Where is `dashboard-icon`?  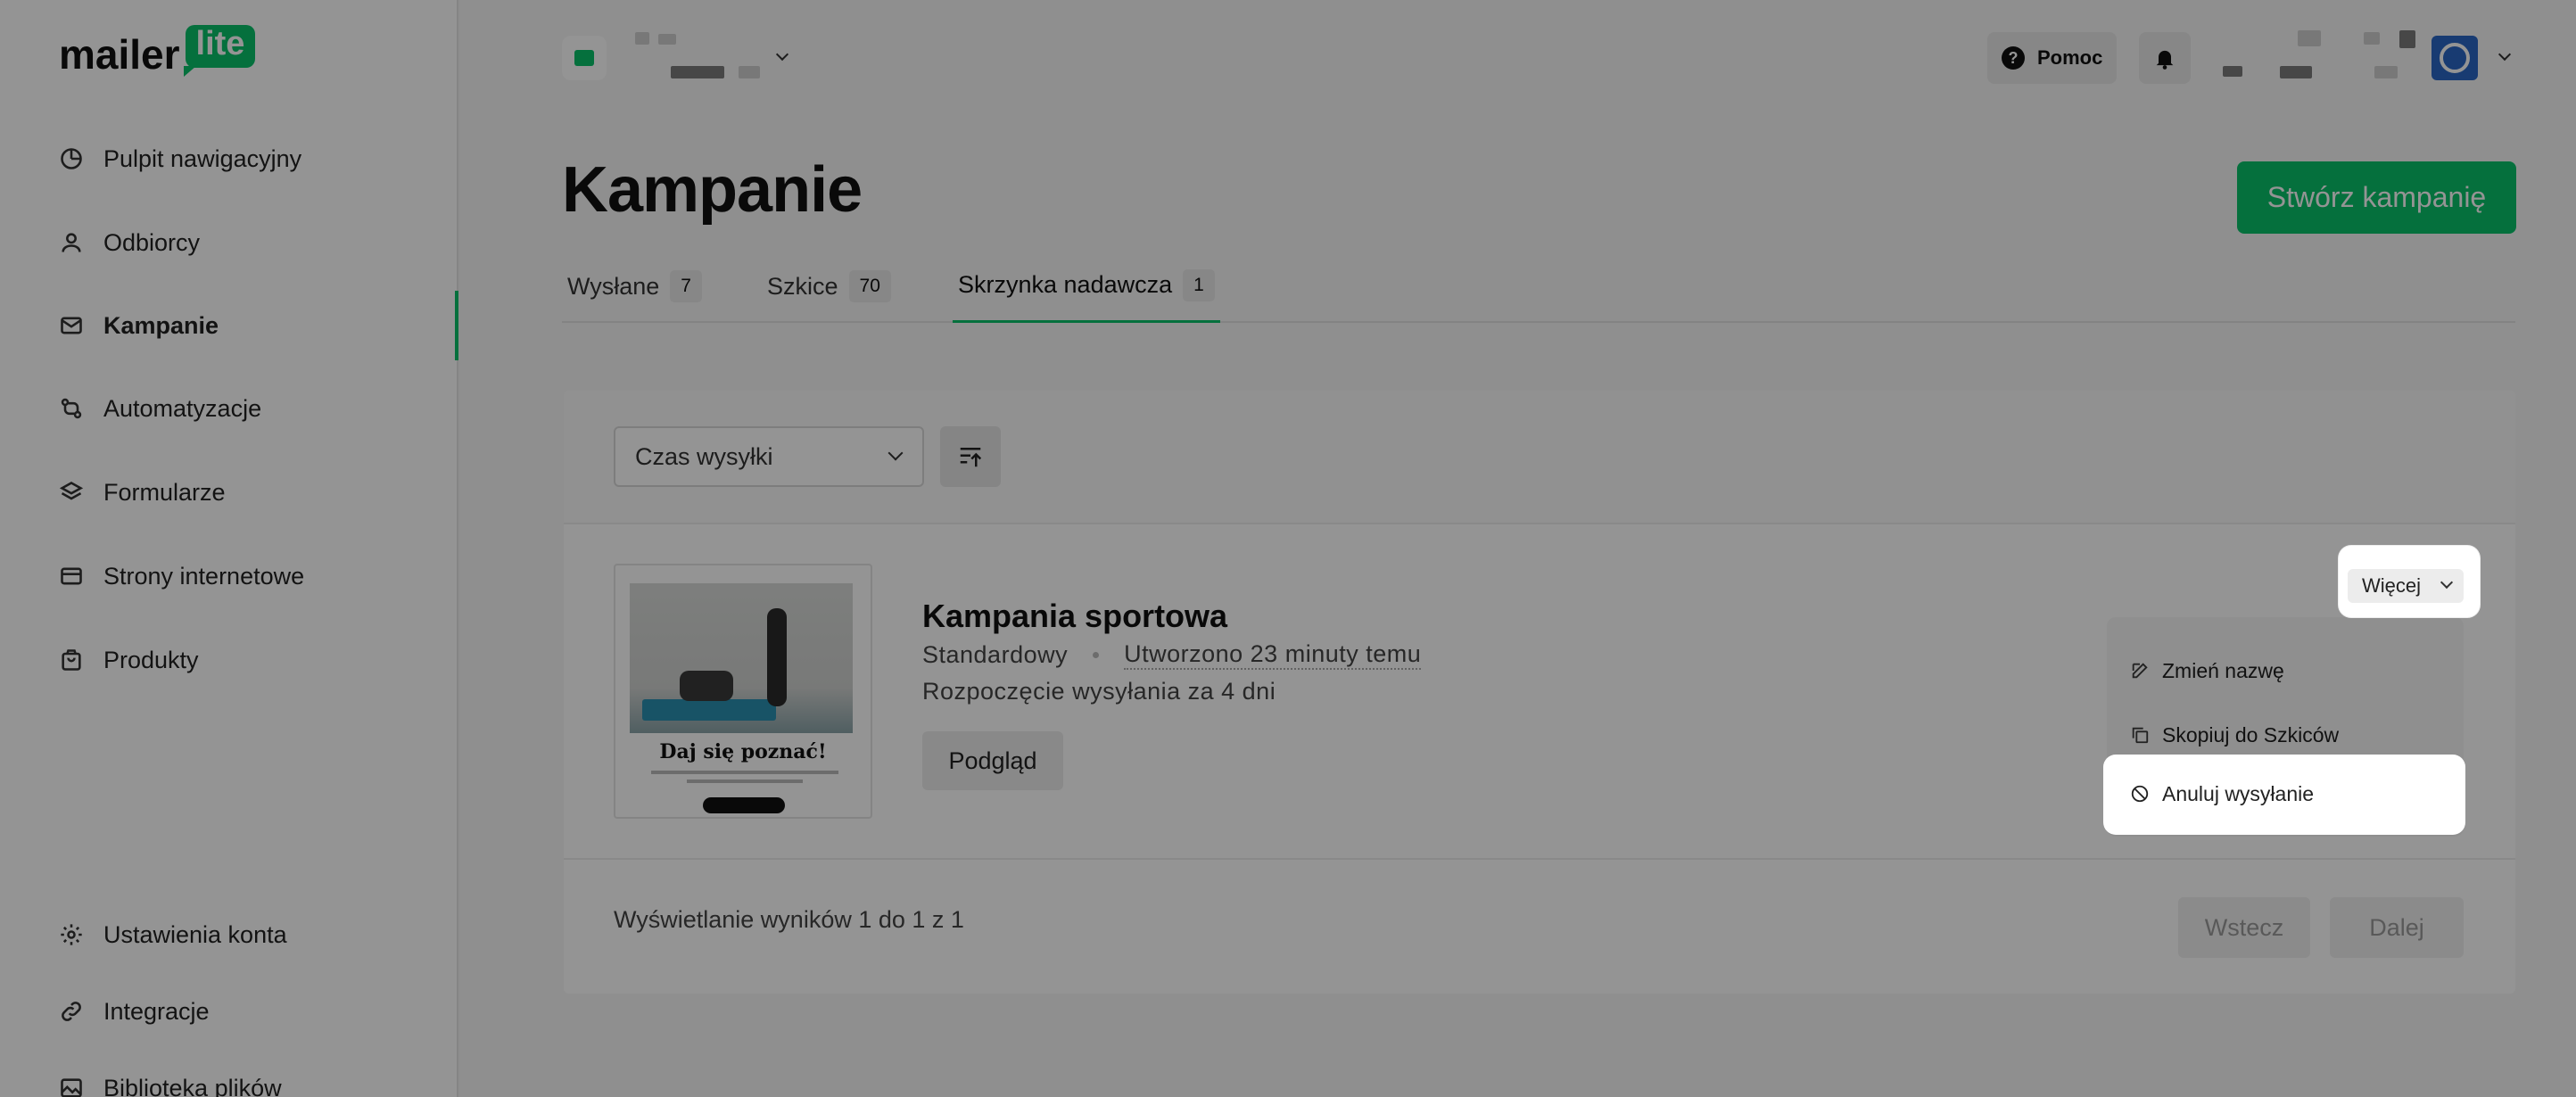
dashboard-icon is located at coordinates (72, 158).